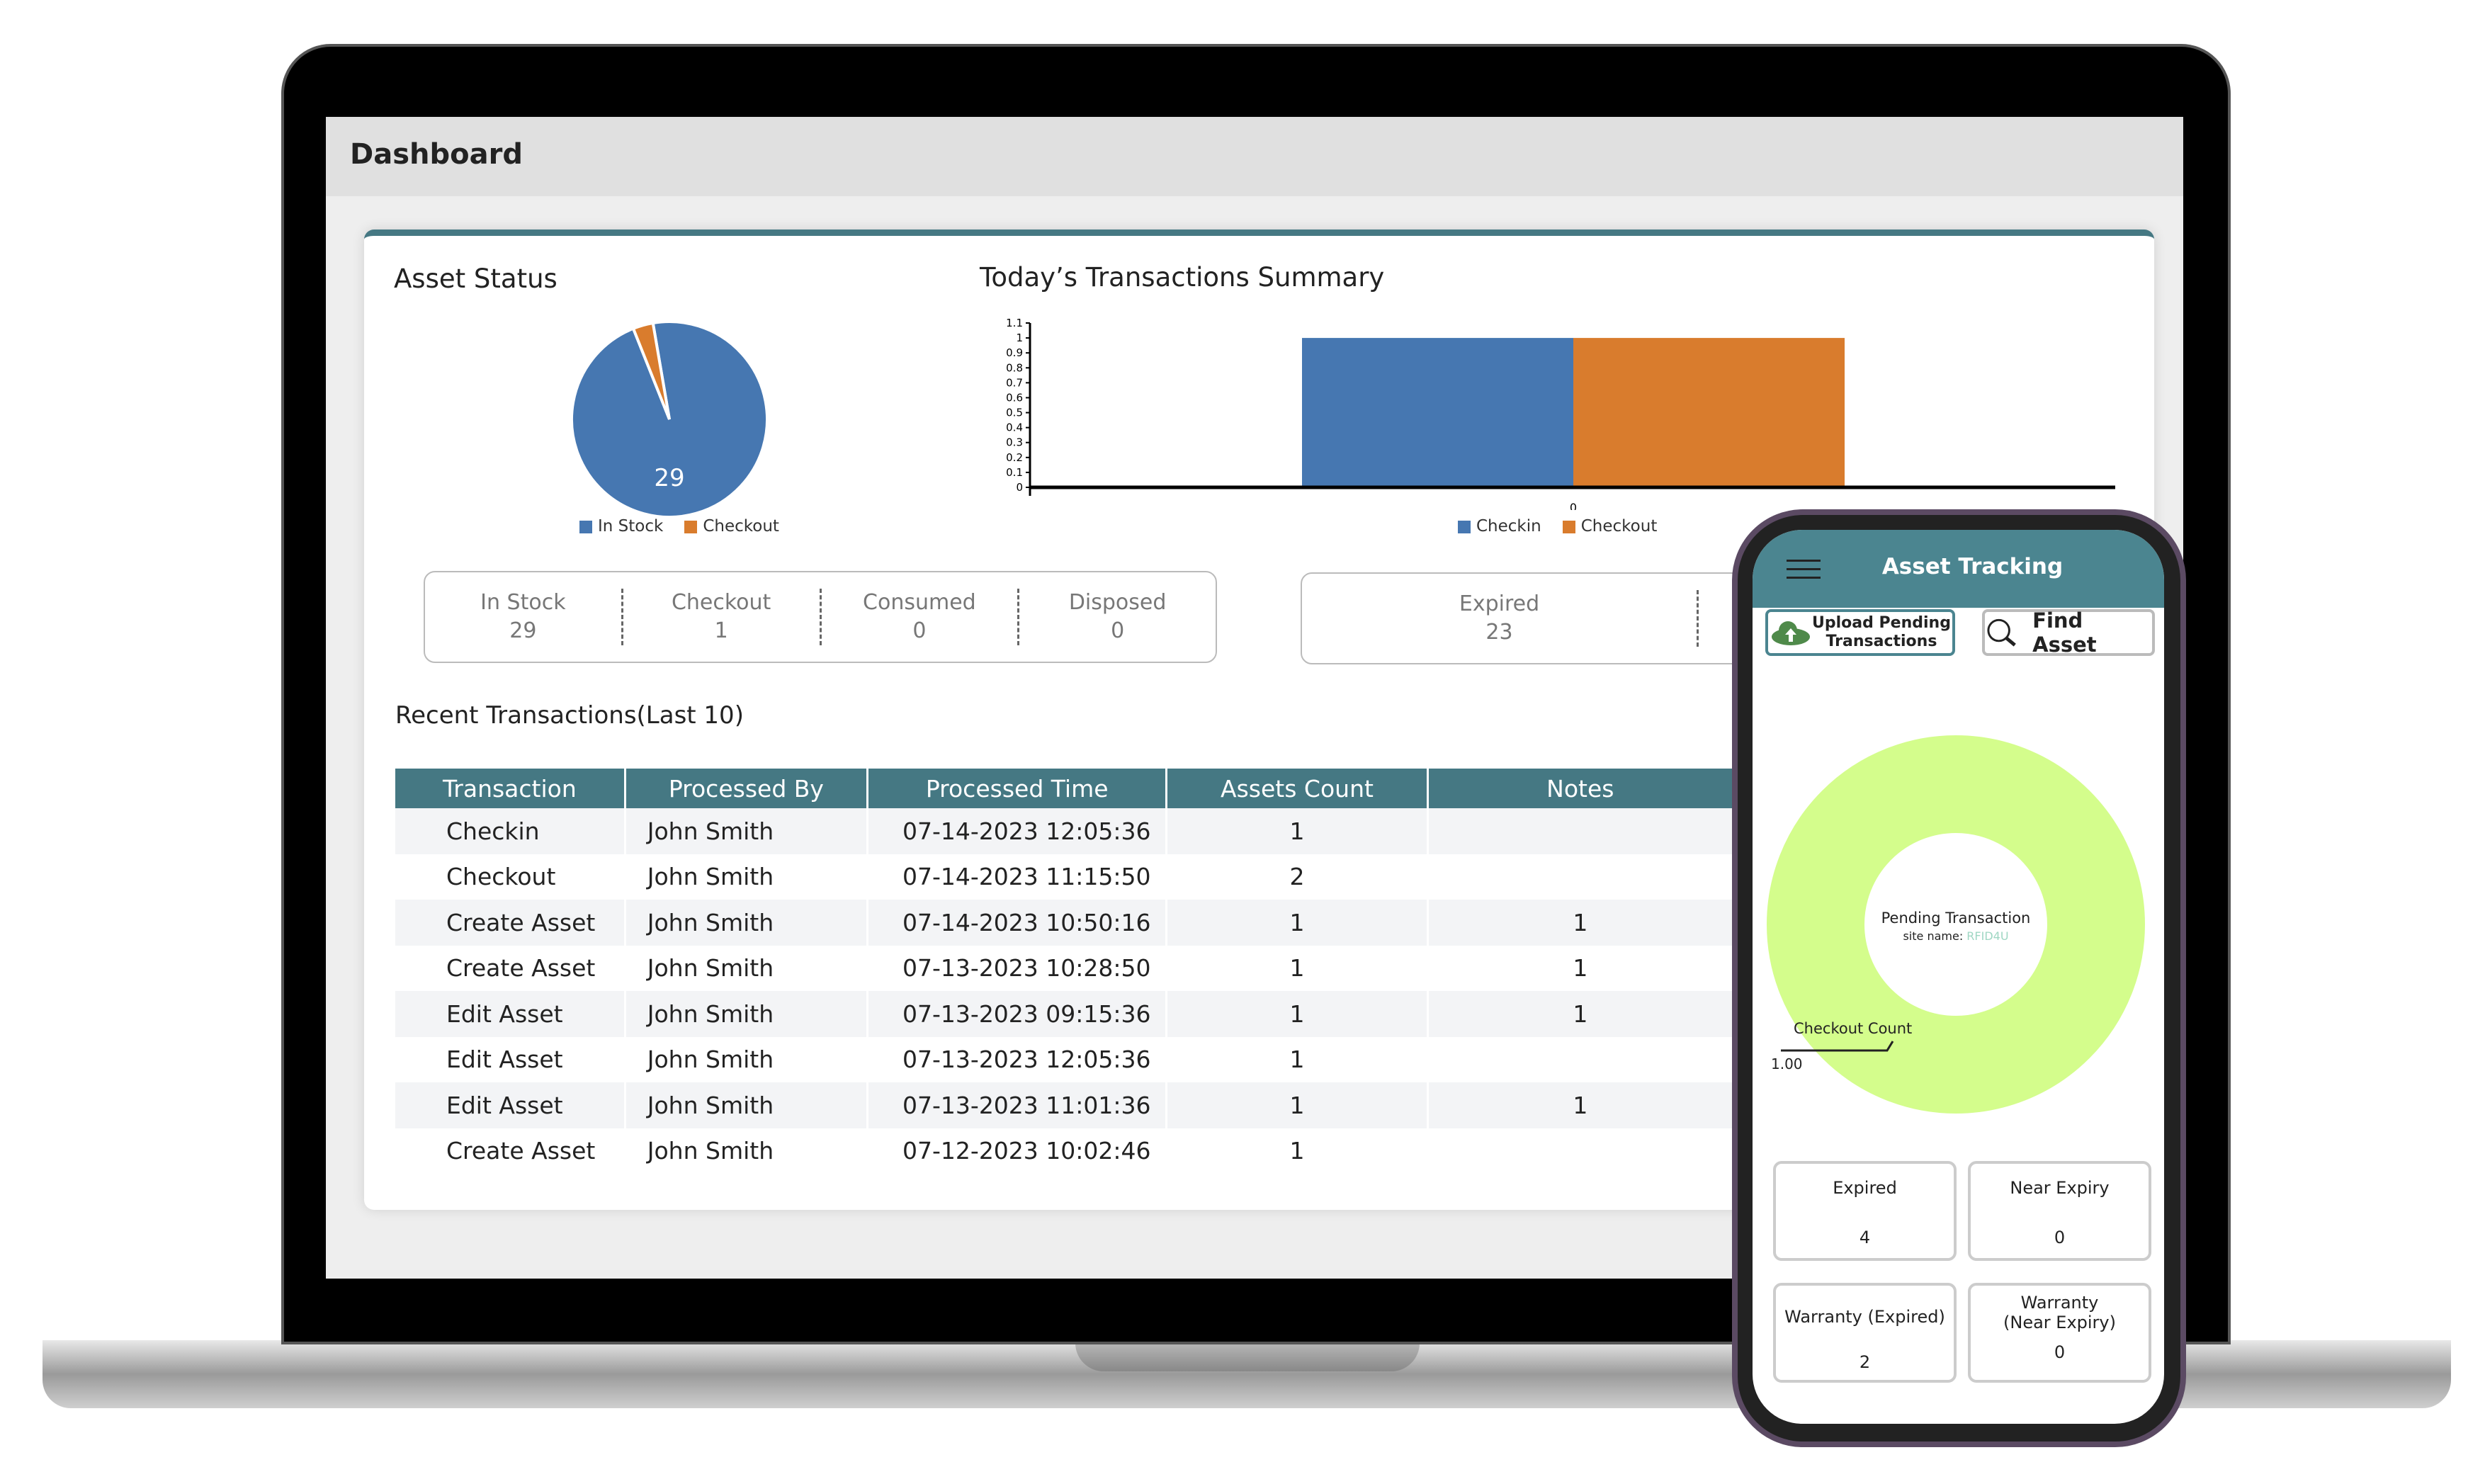 The width and height of the screenshot is (2468, 1484). What do you see at coordinates (1865, 1211) in the screenshot?
I see `card-expired: Expired 4` at bounding box center [1865, 1211].